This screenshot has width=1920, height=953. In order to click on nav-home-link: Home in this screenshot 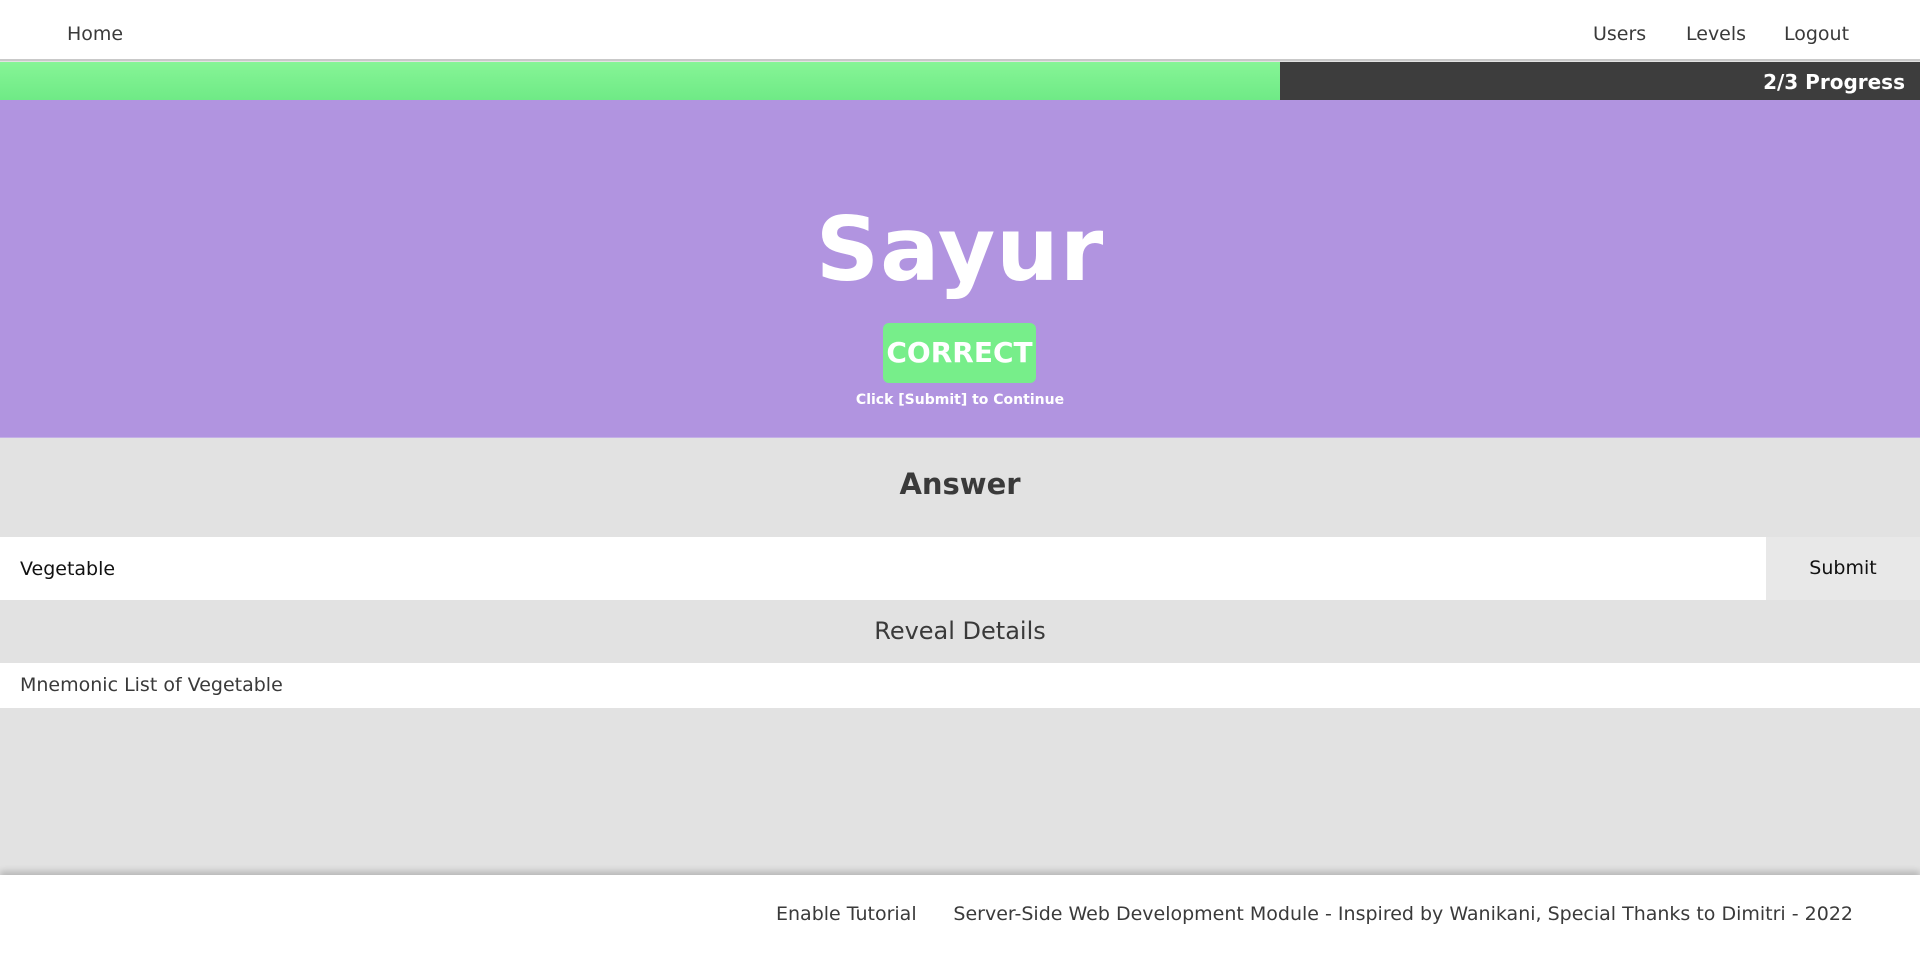, I will do `click(95, 30)`.